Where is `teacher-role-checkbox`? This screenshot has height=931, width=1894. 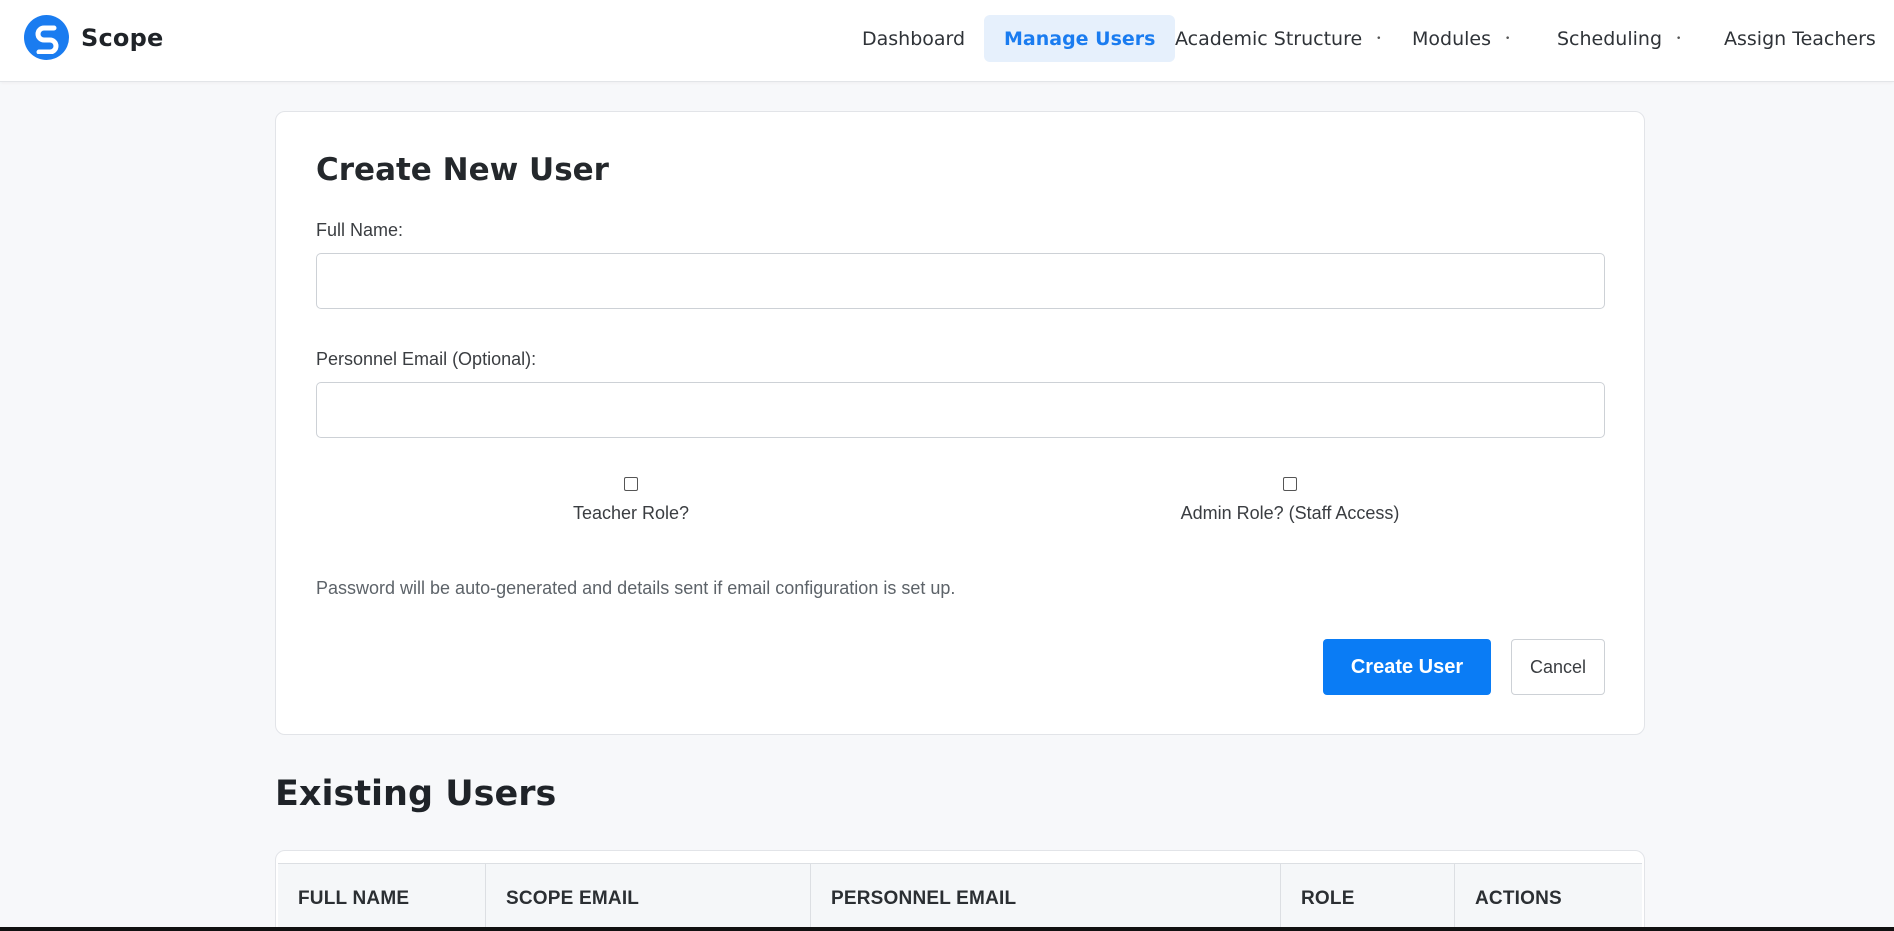
teacher-role-checkbox is located at coordinates (631, 484).